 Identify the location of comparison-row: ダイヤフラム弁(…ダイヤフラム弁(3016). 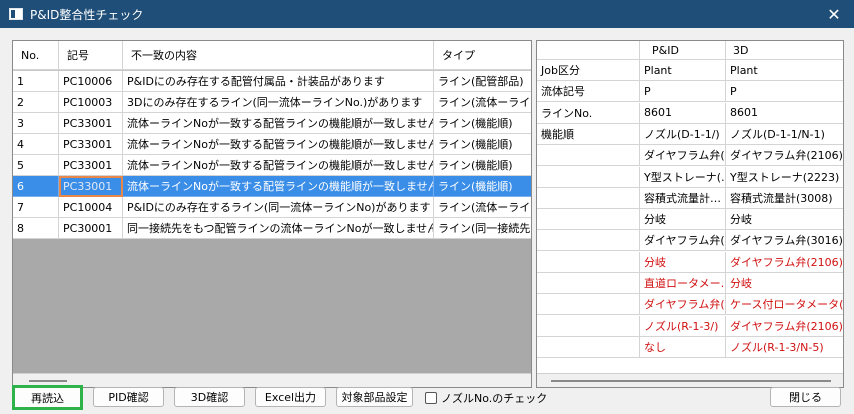
(690, 241).